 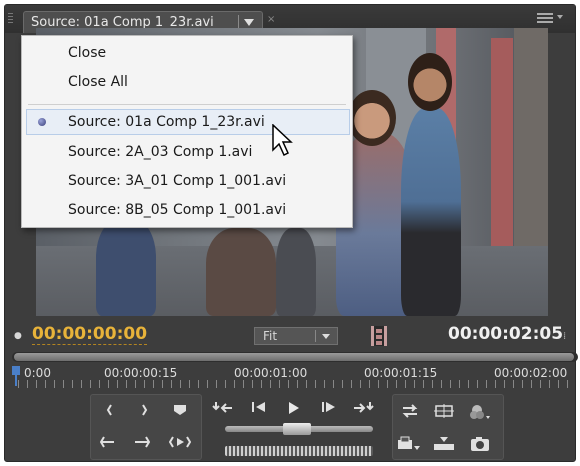 What do you see at coordinates (379, 336) in the screenshot?
I see `film-icon` at bounding box center [379, 336].